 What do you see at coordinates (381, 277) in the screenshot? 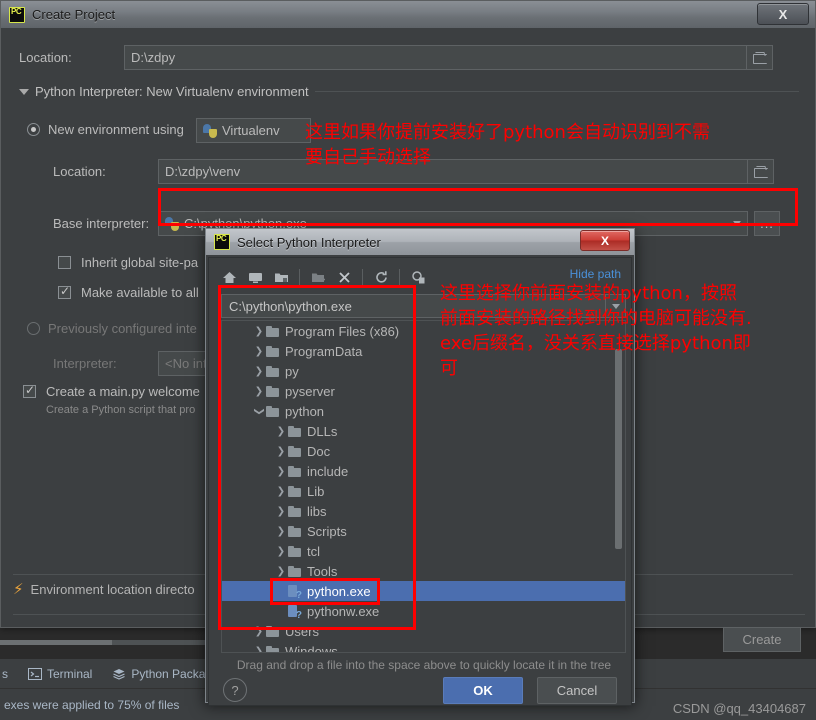
I see `refresh-icon` at bounding box center [381, 277].